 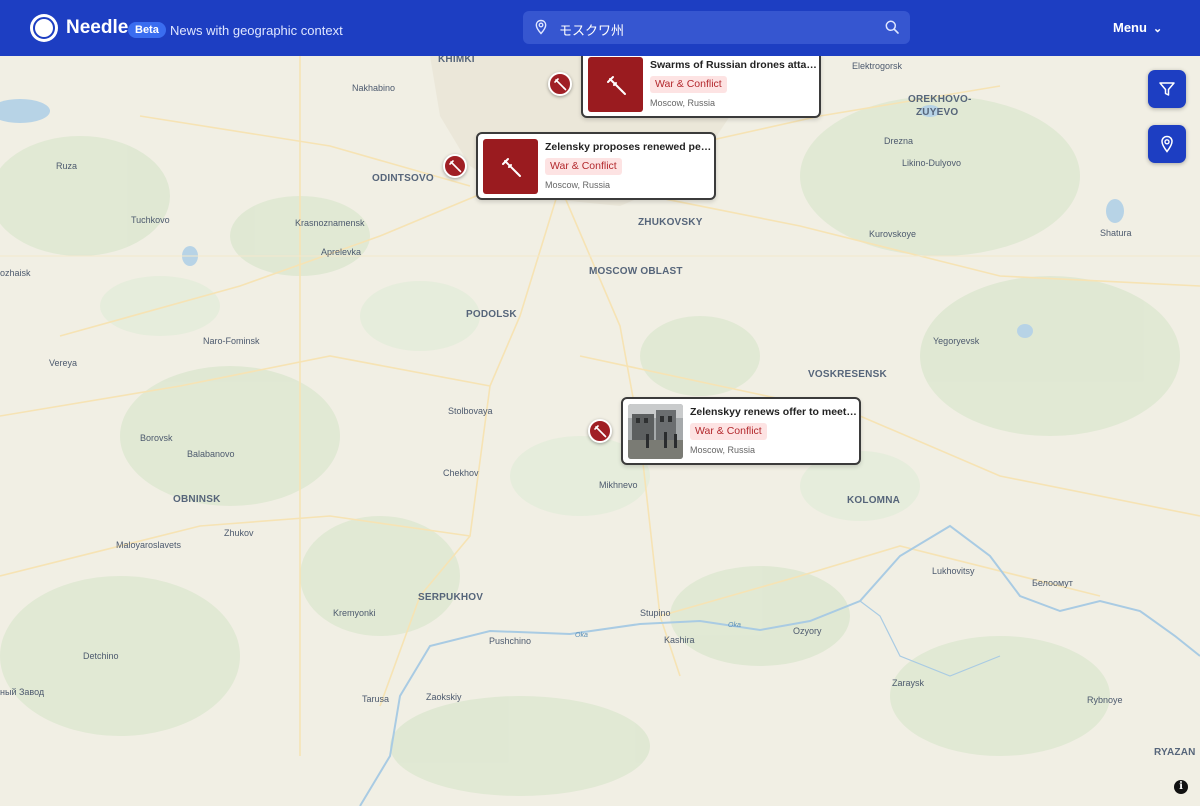 I want to click on place-label: Stupino, so click(x=655, y=613).